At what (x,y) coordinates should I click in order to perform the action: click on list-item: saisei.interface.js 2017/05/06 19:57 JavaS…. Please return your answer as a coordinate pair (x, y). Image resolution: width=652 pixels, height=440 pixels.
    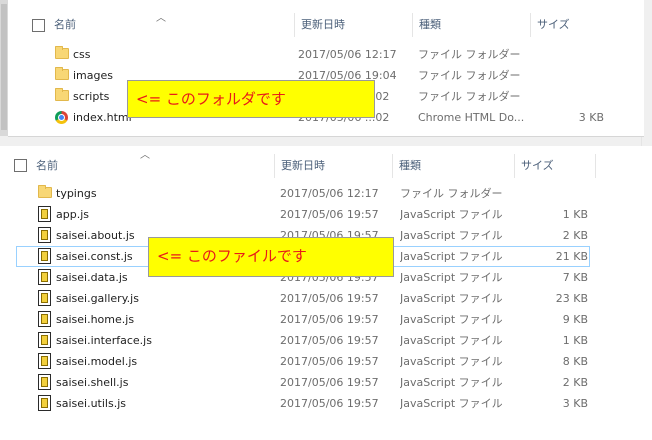
    Looking at the image, I should click on (303, 340).